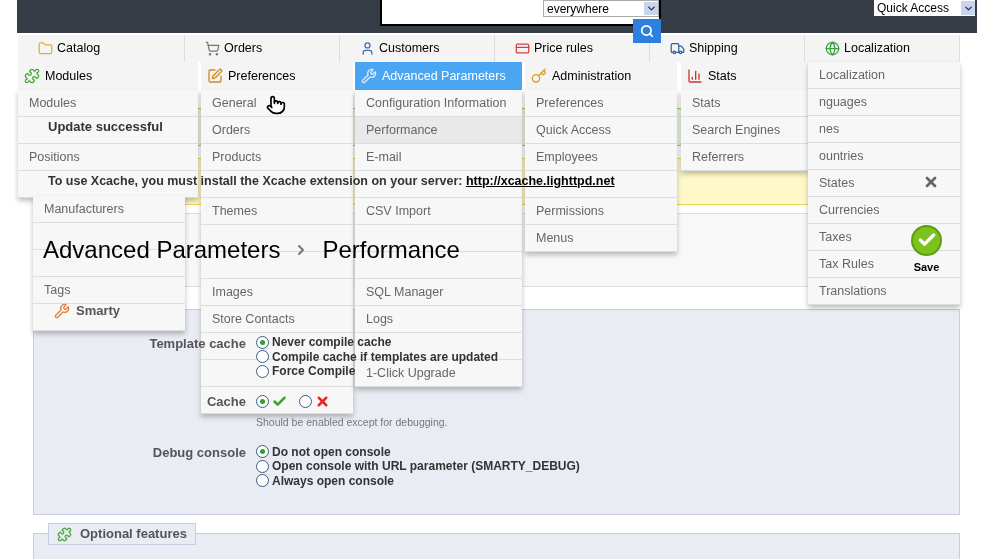 The width and height of the screenshot is (1006, 559). Describe the element at coordinates (835, 237) in the screenshot. I see `menu-item: Taxes` at that location.